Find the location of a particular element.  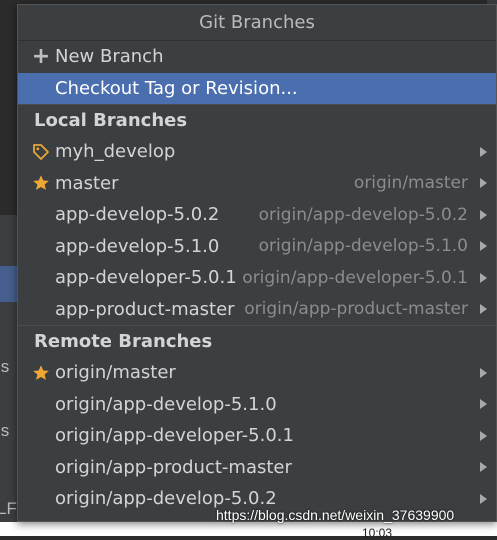

plus-icon: + is located at coordinates (41, 56).